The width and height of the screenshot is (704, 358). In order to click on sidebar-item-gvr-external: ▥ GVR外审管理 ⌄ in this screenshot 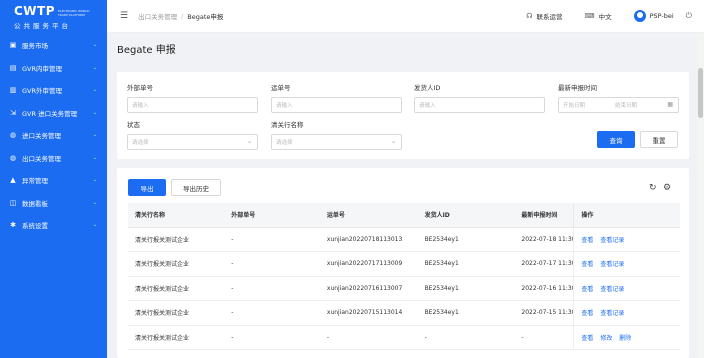, I will do `click(53, 90)`.